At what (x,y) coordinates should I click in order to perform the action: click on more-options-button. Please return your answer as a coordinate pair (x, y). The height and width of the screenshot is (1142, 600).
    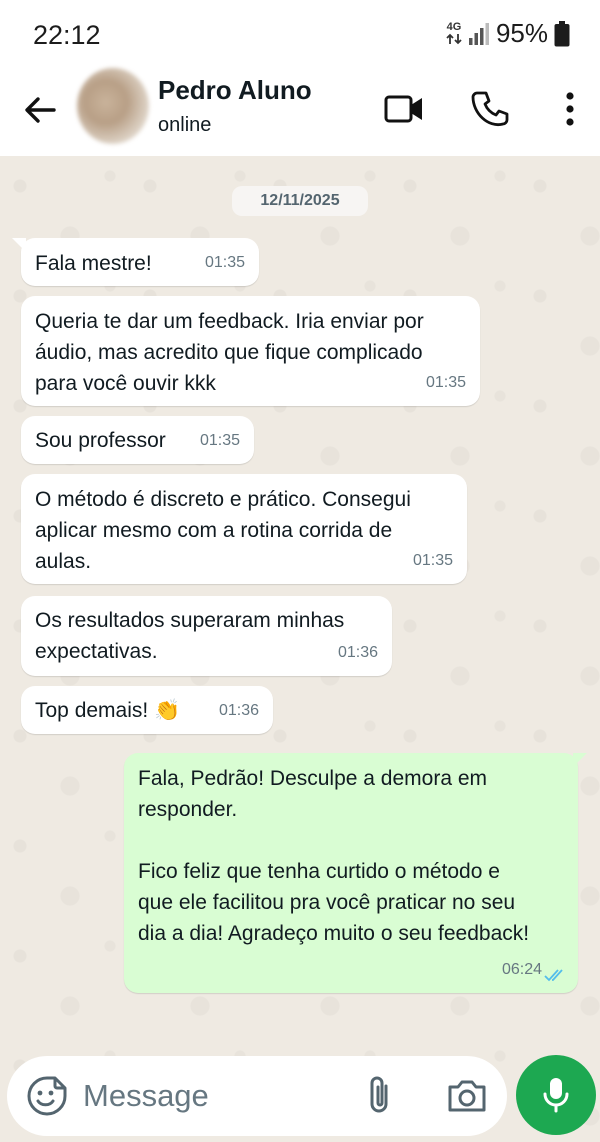
    Looking at the image, I should click on (570, 109).